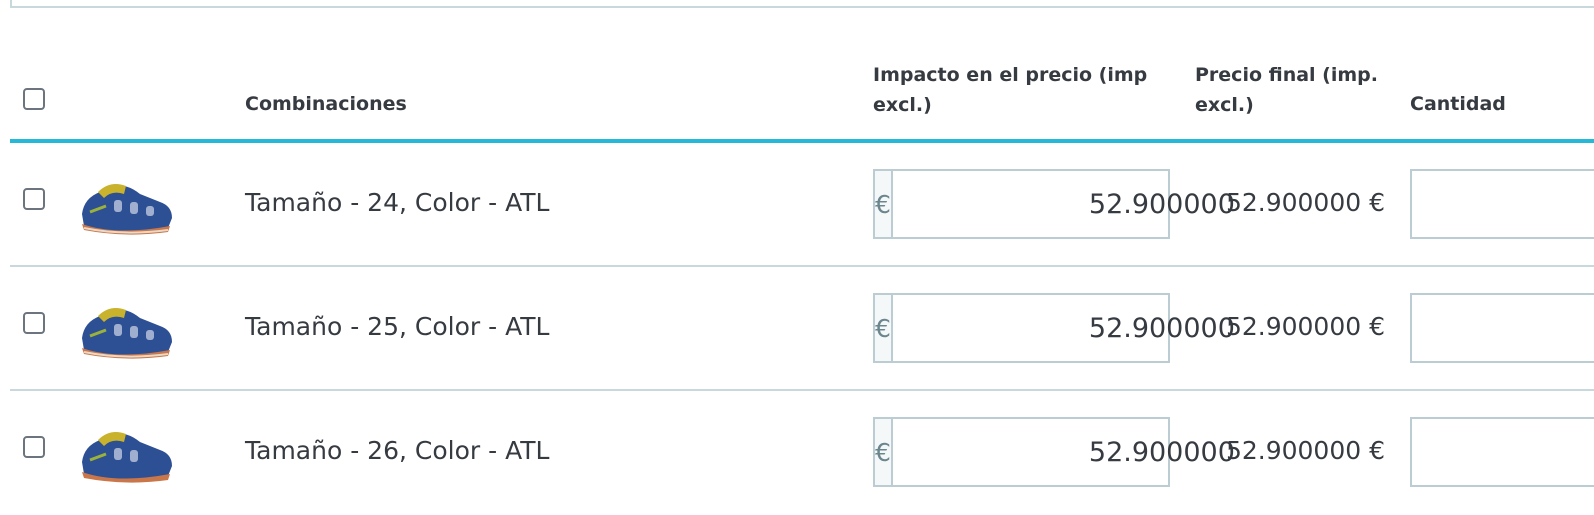  What do you see at coordinates (397, 202) in the screenshot?
I see `combination-name: Tamaño - 24, Color - ATL` at bounding box center [397, 202].